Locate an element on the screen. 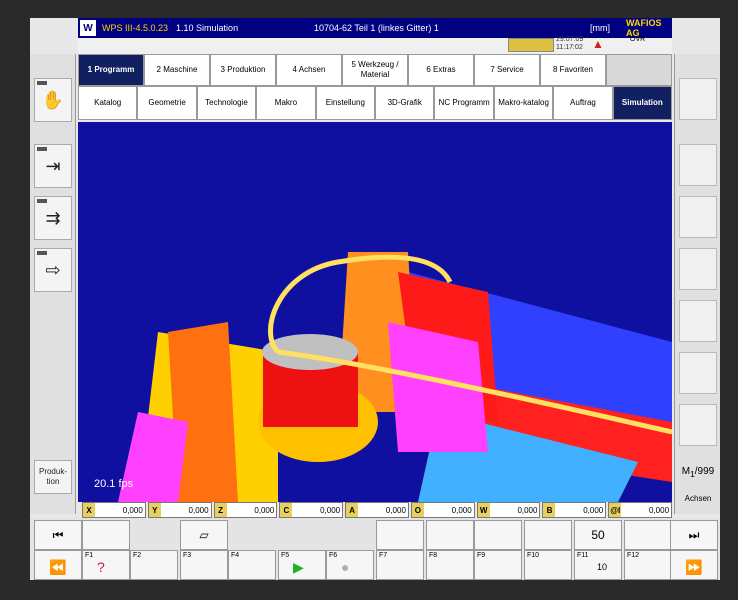  f11-key: F11 10 is located at coordinates (598, 565).